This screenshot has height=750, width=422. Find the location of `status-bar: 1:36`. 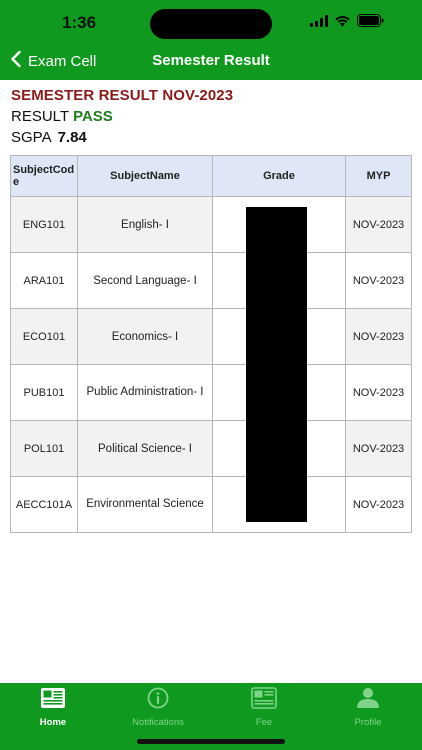

status-bar: 1:36 is located at coordinates (211, 22).